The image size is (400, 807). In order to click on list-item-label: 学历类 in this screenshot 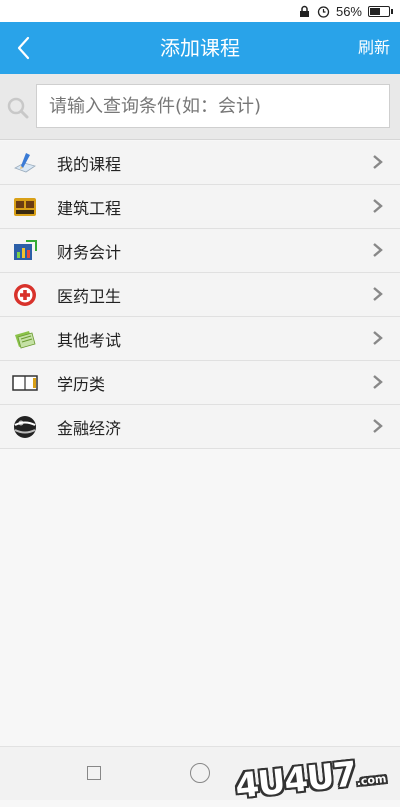, I will do `click(81, 384)`.